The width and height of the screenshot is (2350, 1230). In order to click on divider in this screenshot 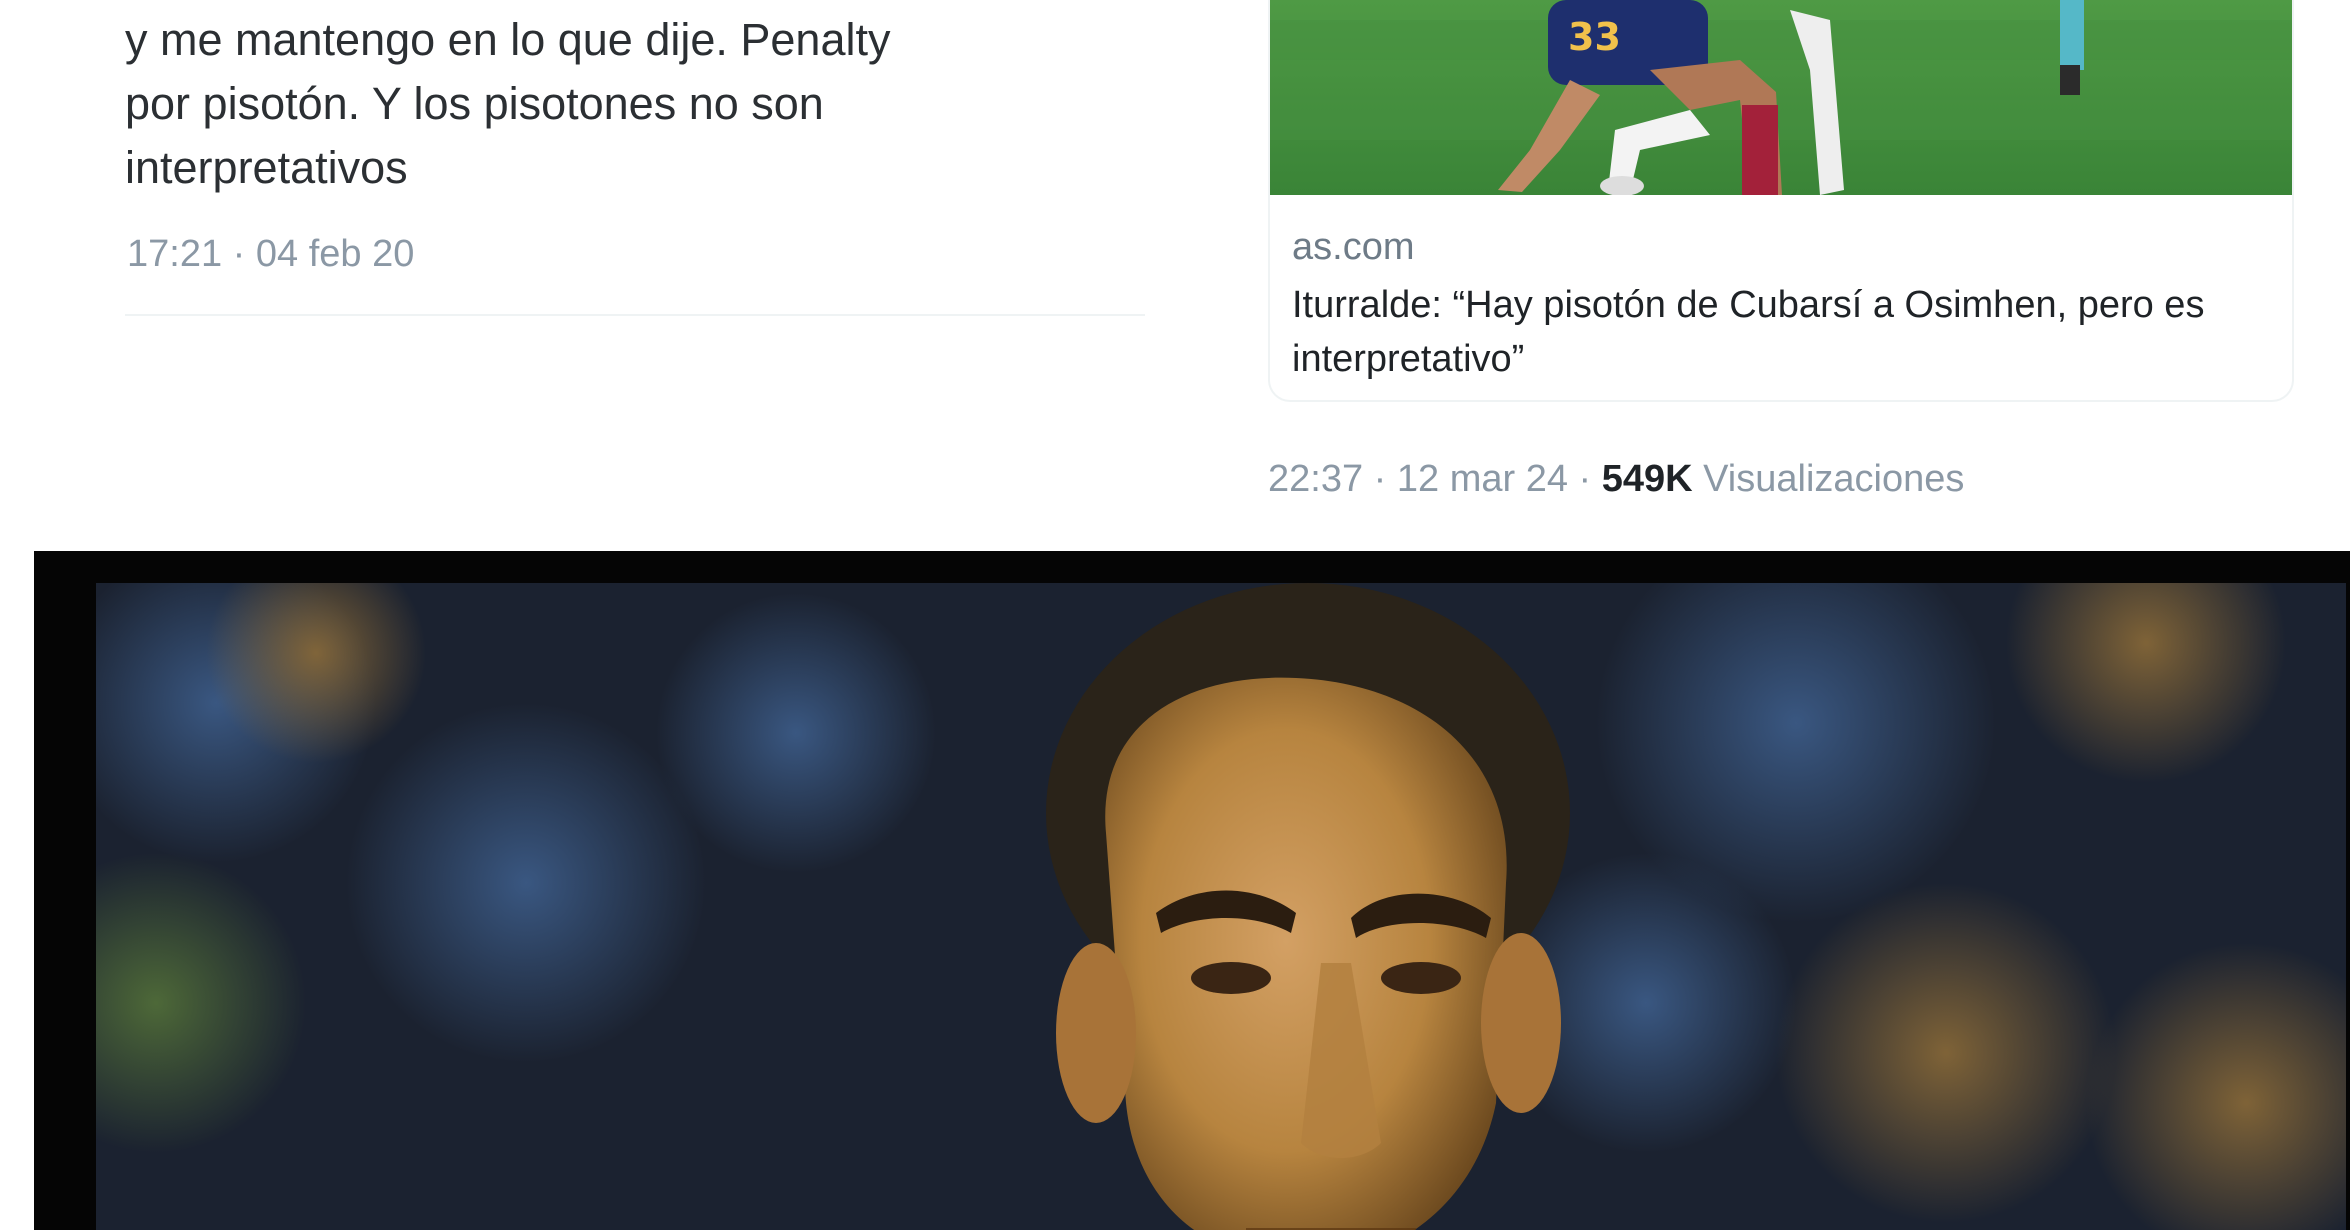, I will do `click(635, 315)`.